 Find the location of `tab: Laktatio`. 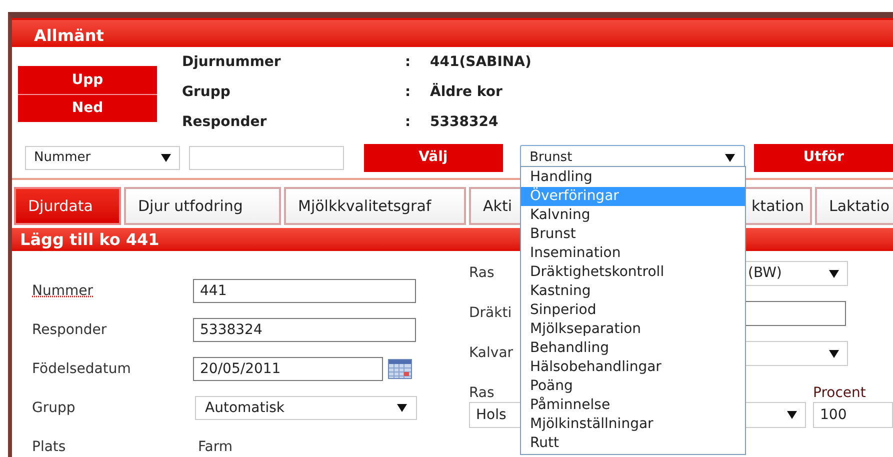

tab: Laktatio is located at coordinates (854, 206).